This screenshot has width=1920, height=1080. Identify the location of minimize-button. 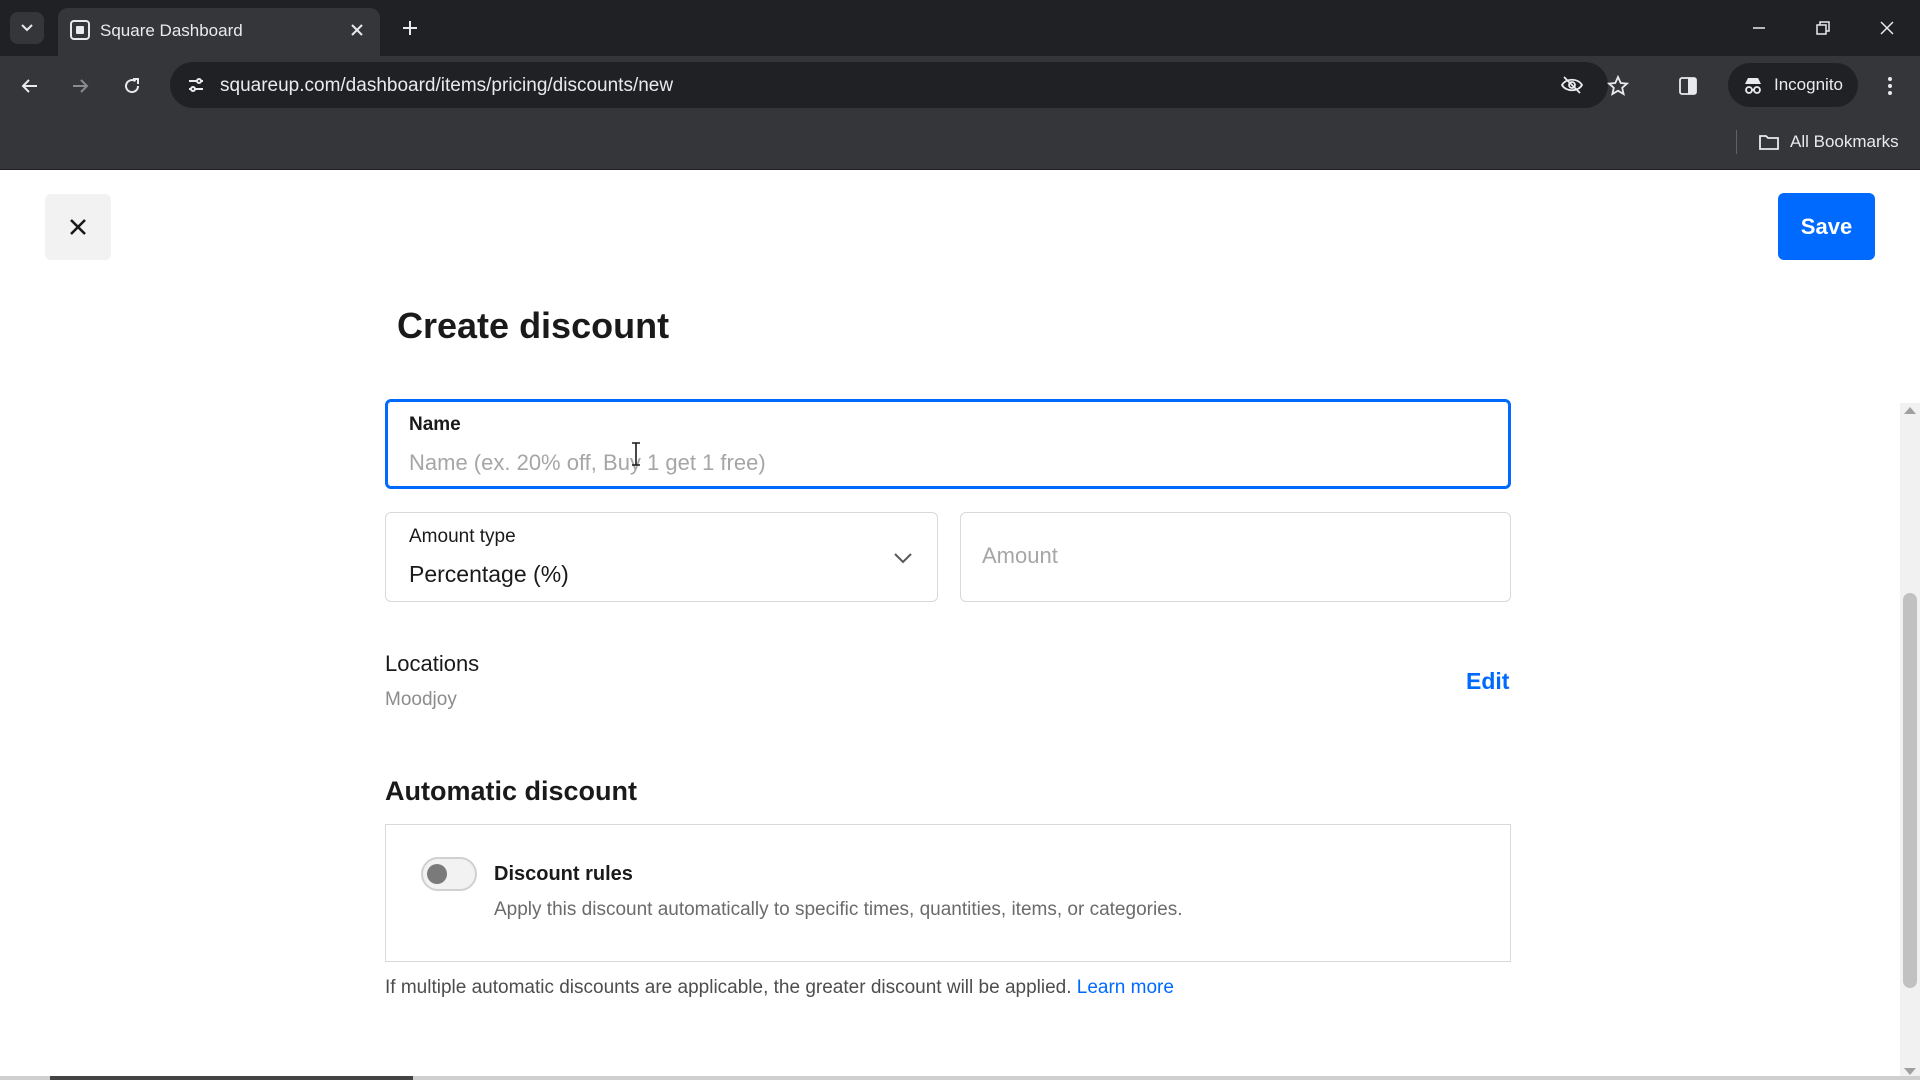
(1759, 28).